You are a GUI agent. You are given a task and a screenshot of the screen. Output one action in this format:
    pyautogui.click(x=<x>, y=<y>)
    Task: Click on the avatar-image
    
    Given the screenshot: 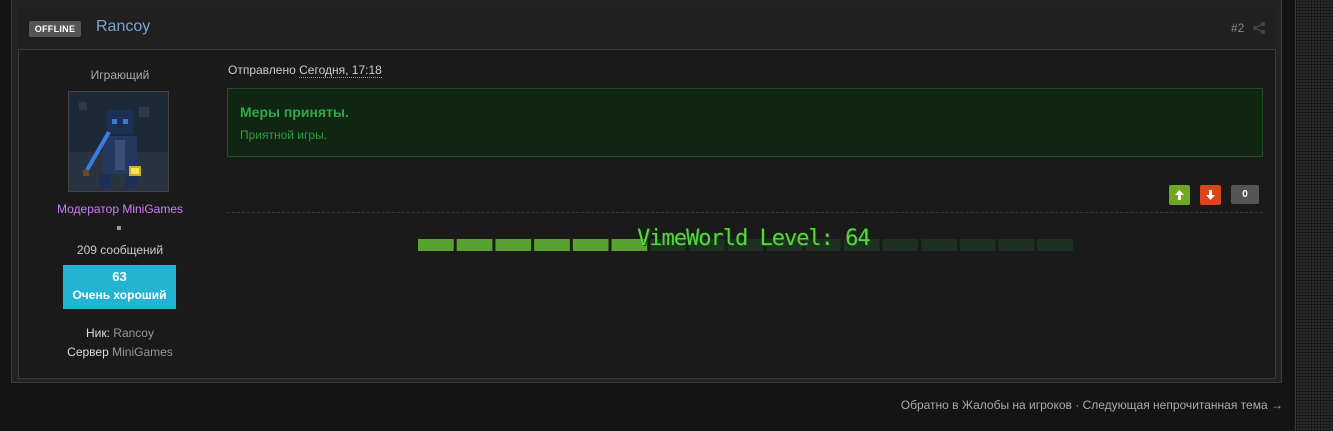 What is the action you would take?
    pyautogui.click(x=118, y=141)
    